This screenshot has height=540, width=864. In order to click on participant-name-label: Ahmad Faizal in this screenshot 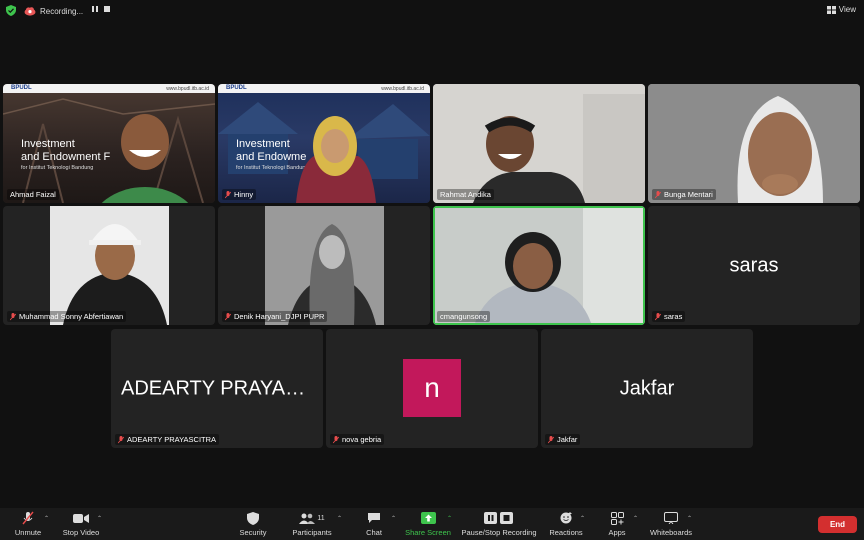, I will do `click(33, 194)`.